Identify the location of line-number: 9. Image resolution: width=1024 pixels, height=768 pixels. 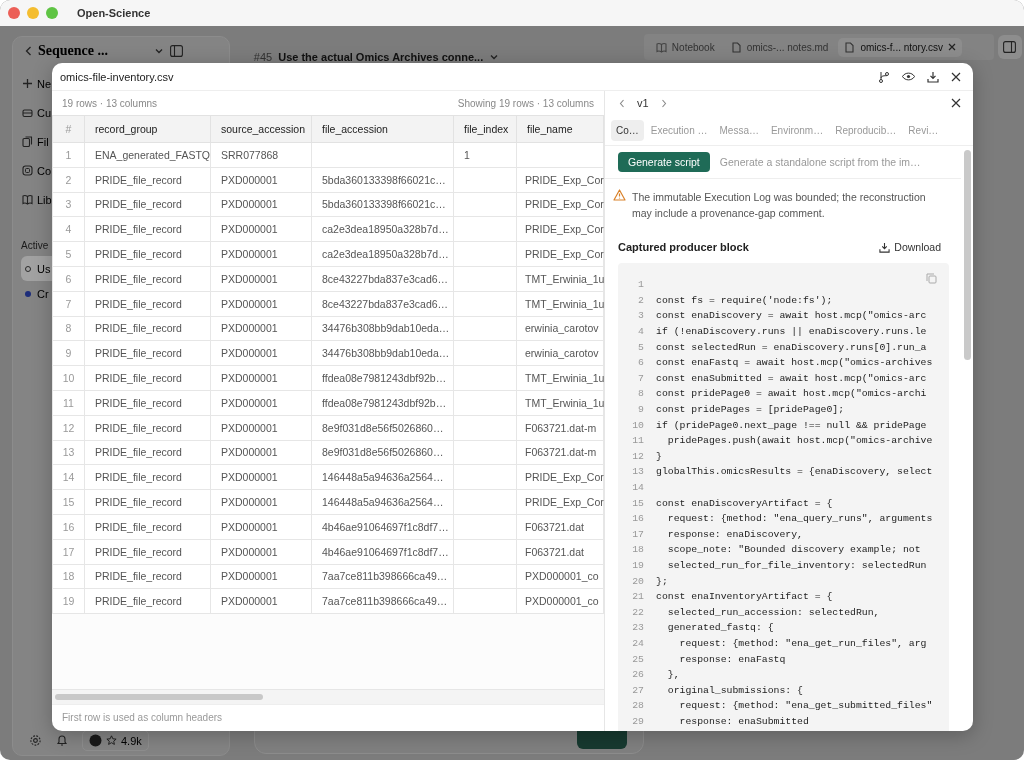
(640, 410).